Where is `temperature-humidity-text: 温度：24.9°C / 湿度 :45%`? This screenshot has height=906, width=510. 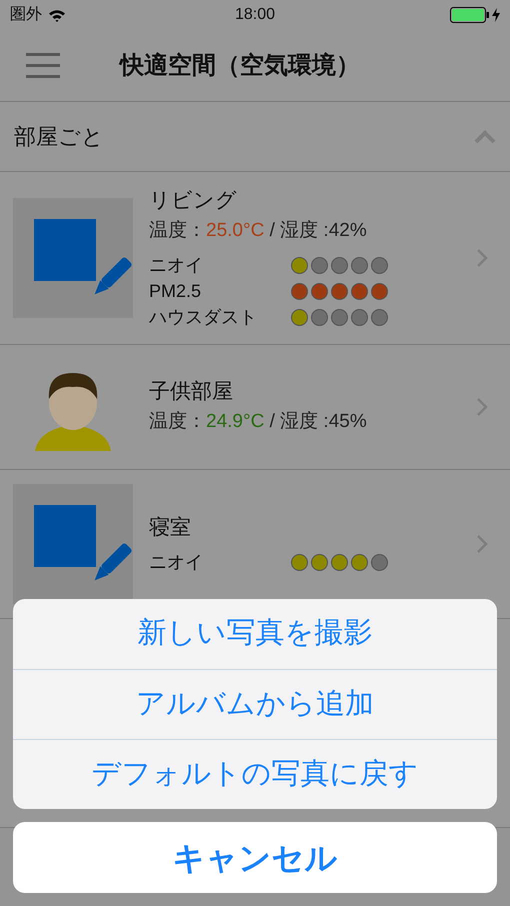
temperature-humidity-text: 温度：24.9°C / 湿度 :45% is located at coordinates (258, 422).